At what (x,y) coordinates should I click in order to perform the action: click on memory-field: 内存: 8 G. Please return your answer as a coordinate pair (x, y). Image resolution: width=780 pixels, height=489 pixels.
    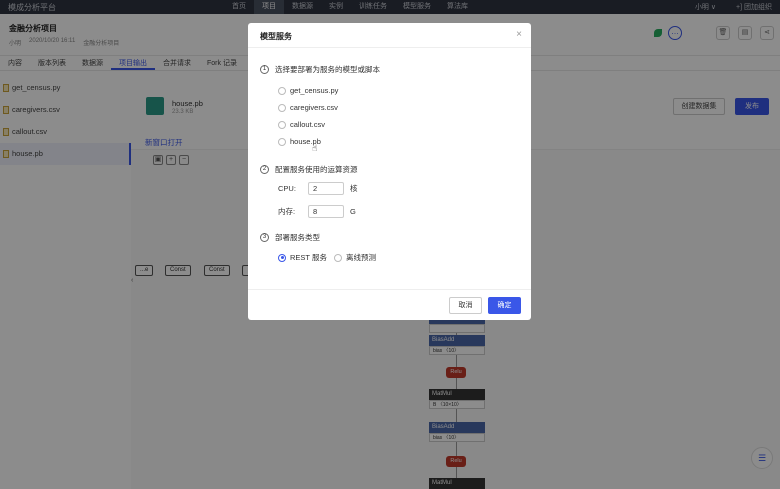
    Looking at the image, I should click on (317, 211).